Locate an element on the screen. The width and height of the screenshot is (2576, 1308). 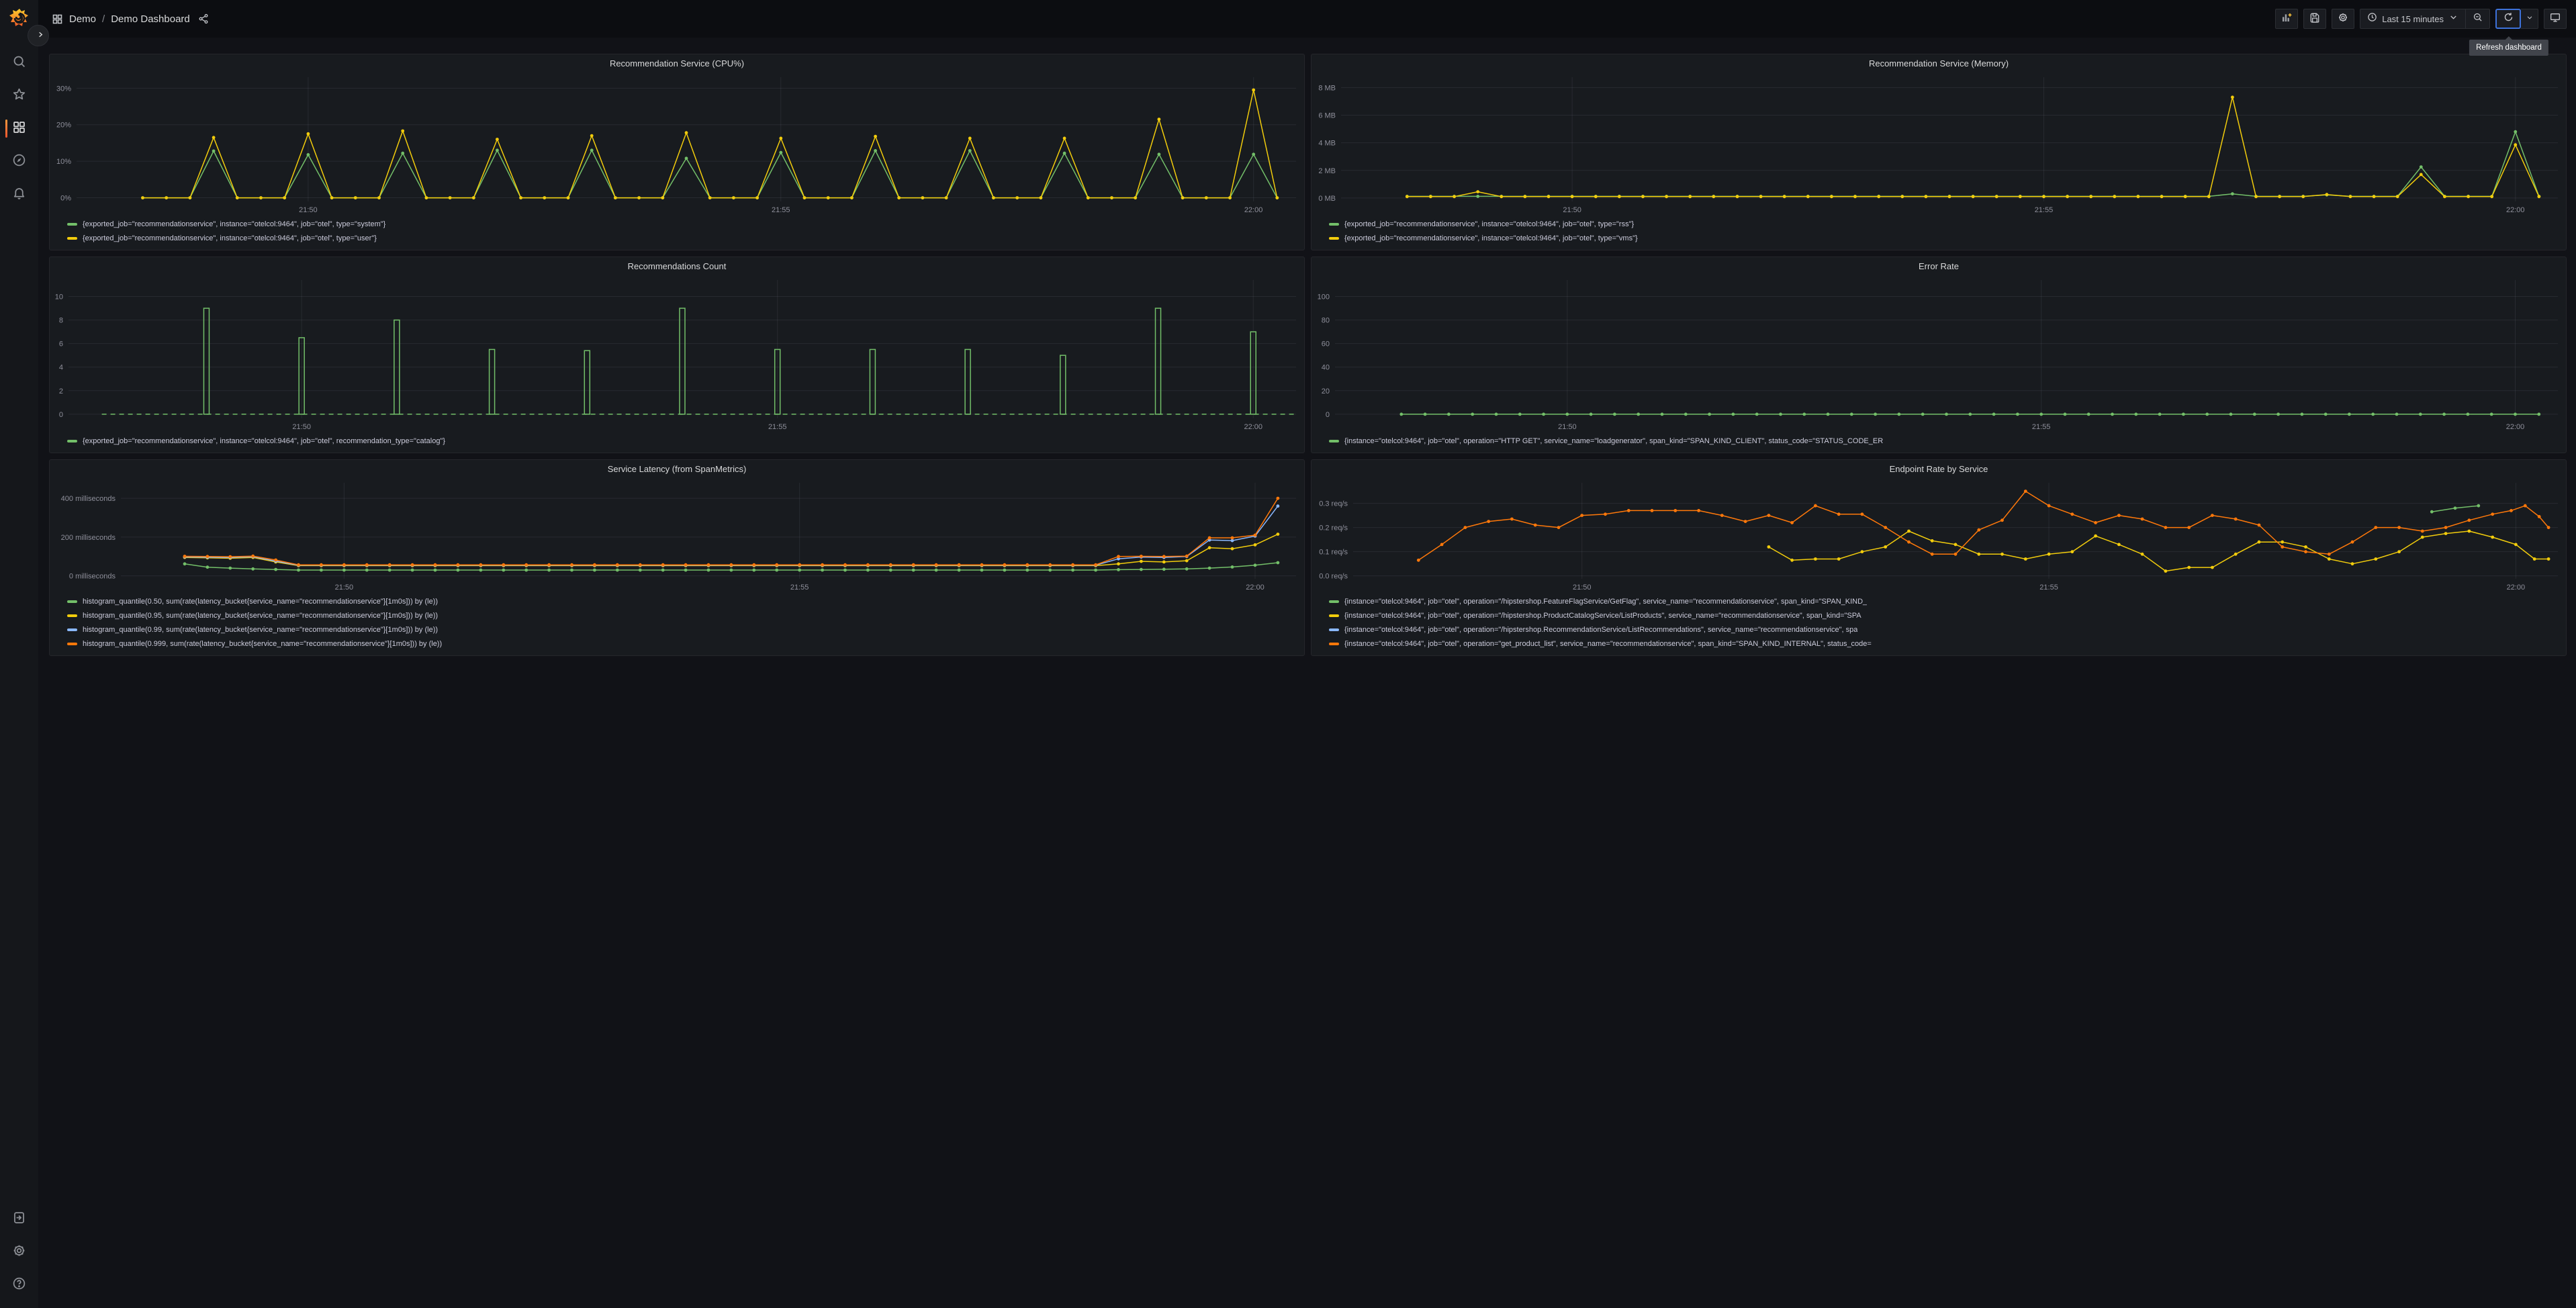
recommendations-count-chart: 0 2 4 6 8 10 21:50 21:55 22:00 is located at coordinates (677, 354).